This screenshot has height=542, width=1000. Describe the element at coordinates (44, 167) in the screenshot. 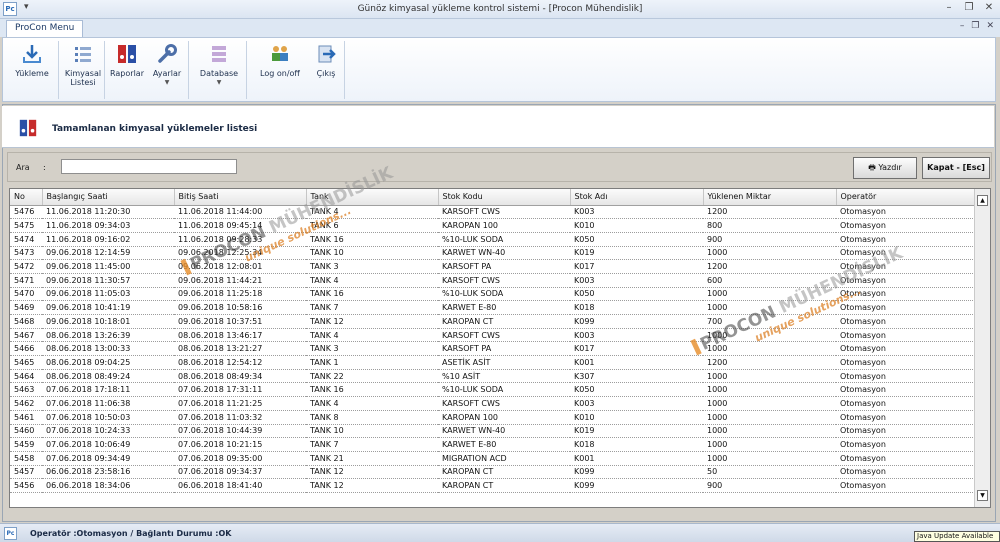

I see `search-colon: :` at that location.